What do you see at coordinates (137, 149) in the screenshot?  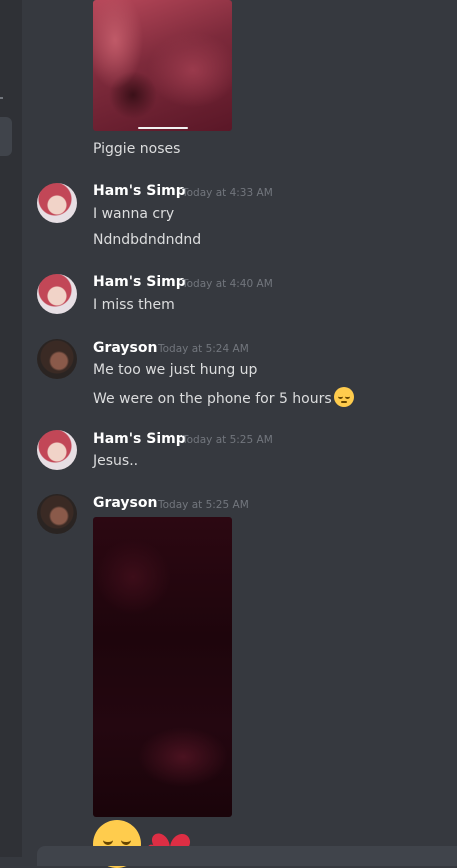 I see `message-text: Piggie noses` at bounding box center [137, 149].